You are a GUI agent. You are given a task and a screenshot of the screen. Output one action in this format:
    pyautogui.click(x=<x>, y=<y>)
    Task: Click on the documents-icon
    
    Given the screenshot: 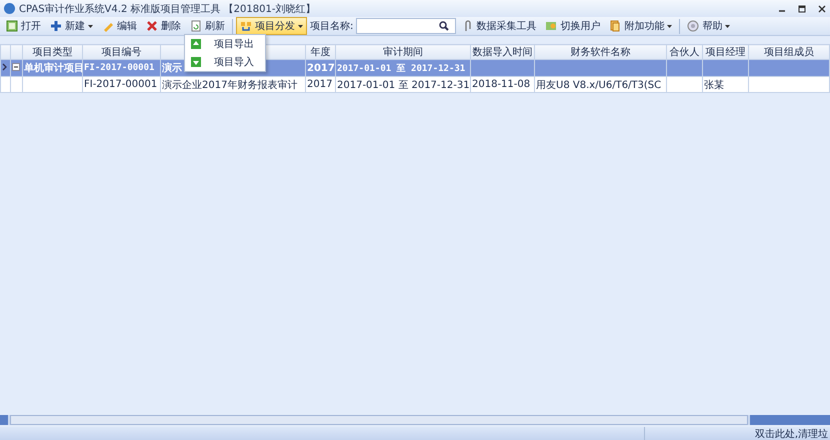 What is the action you would take?
    pyautogui.click(x=615, y=26)
    